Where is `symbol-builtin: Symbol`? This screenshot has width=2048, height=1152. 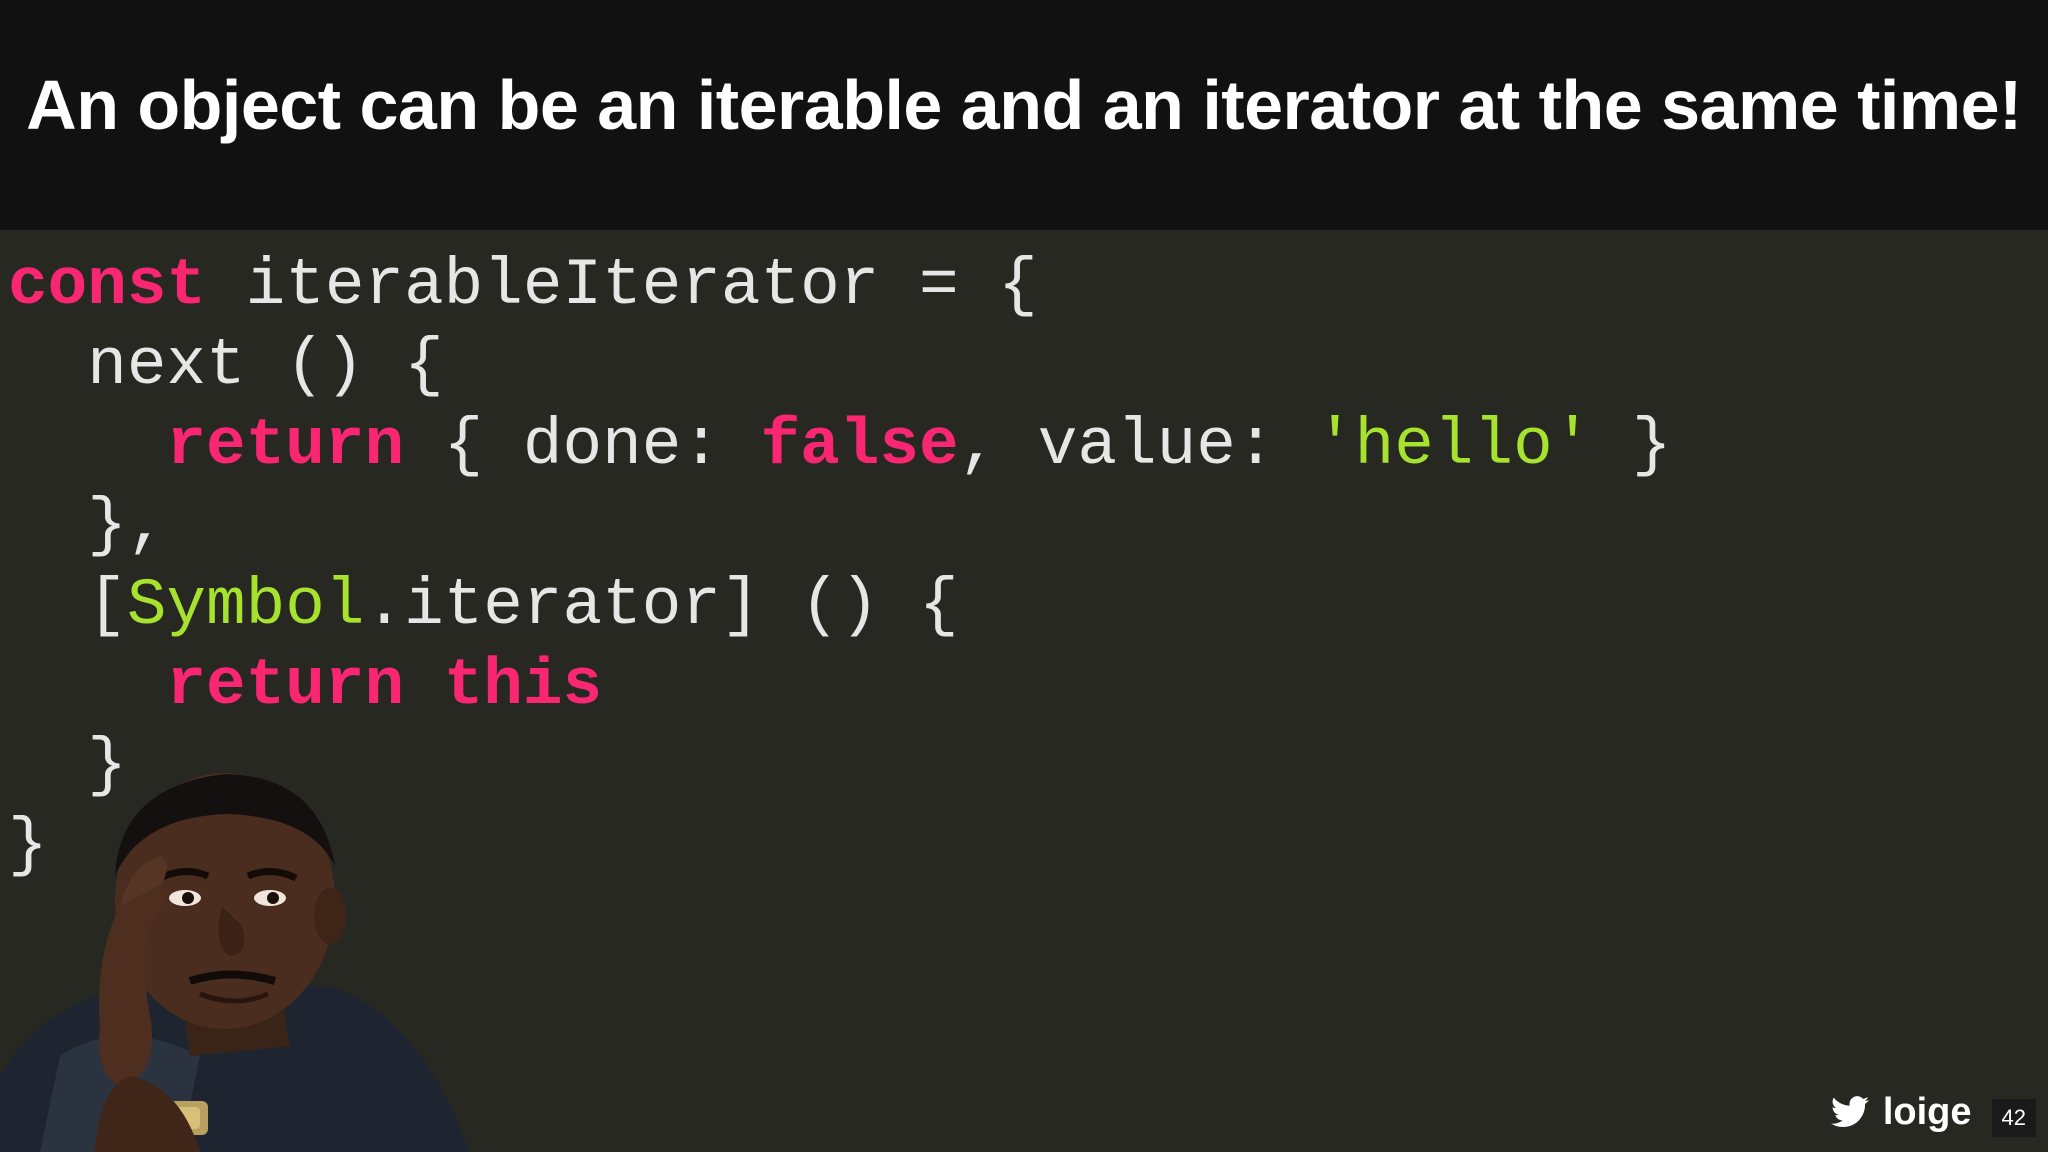
symbol-builtin: Symbol is located at coordinates (245, 605).